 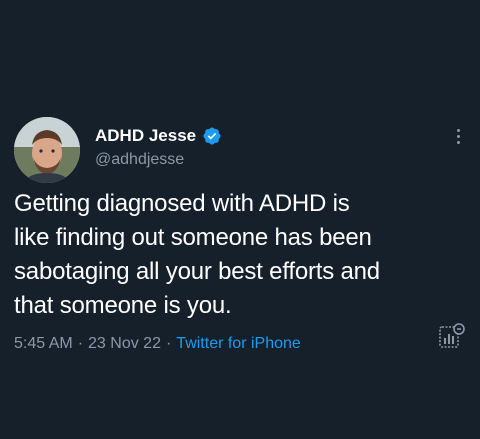 I want to click on verified-badge-icon, so click(x=212, y=136).